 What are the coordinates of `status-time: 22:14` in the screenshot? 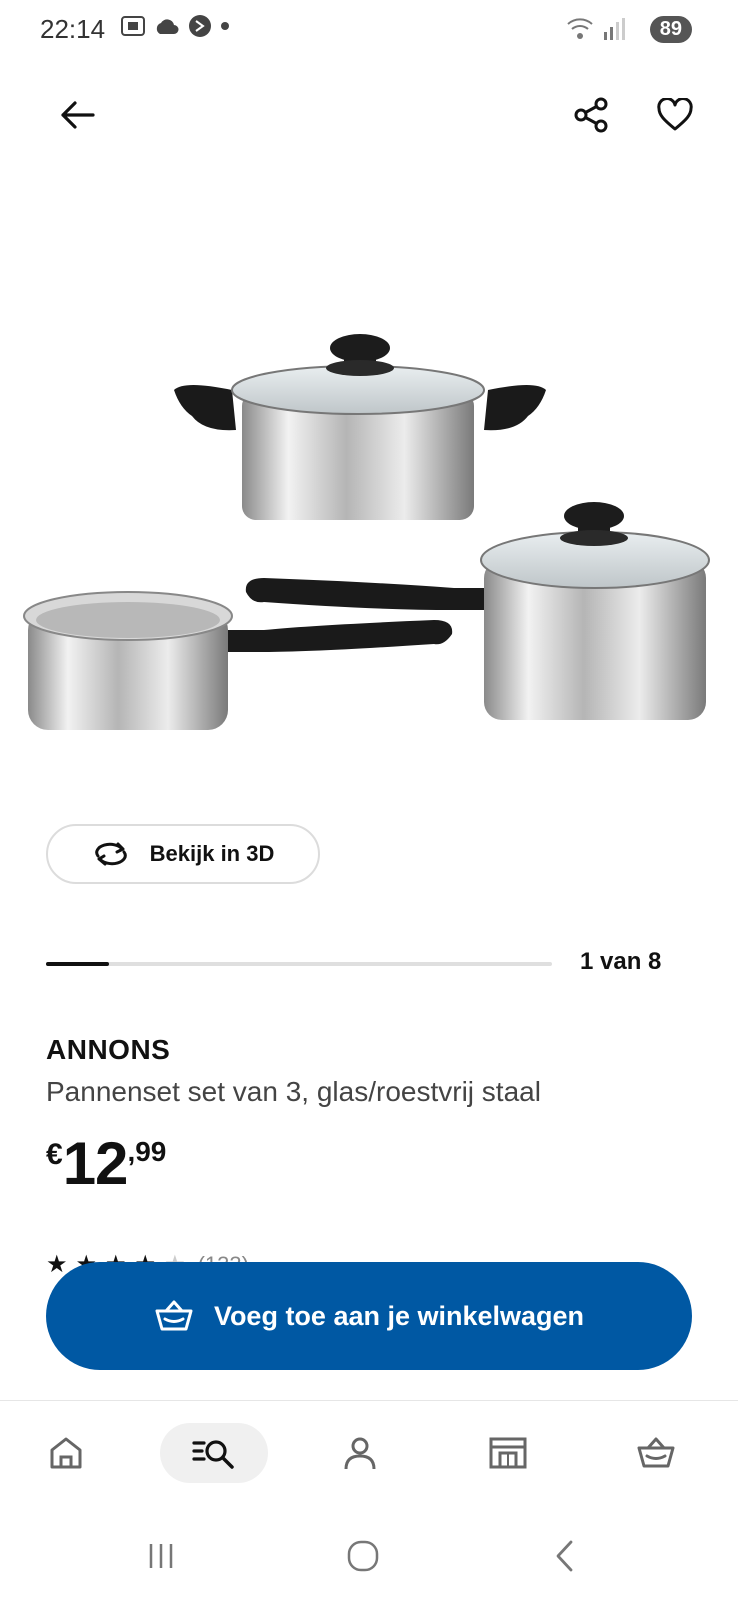 It's located at (73, 29).